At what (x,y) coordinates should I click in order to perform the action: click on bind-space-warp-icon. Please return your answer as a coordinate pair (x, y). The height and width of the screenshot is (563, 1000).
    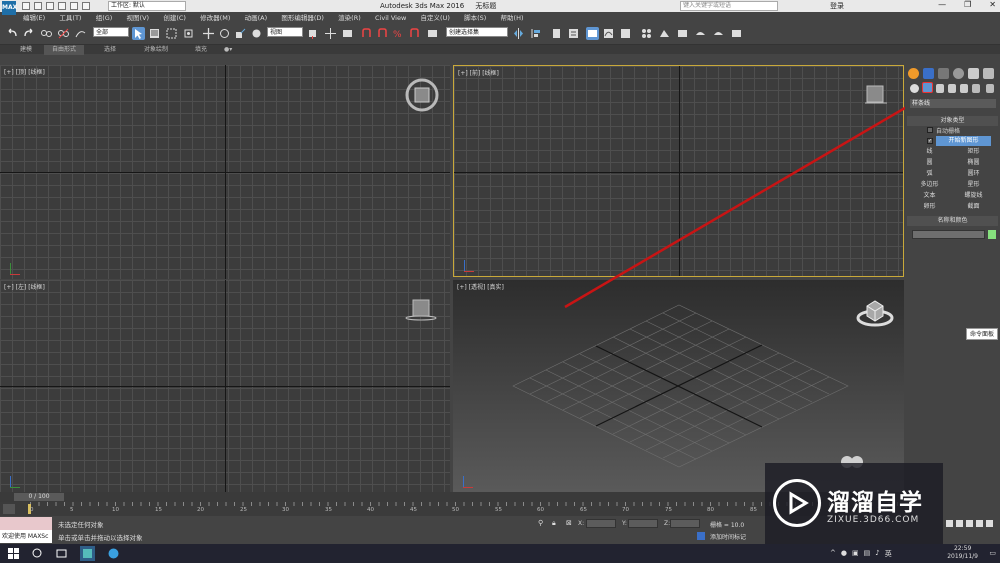
    Looking at the image, I should click on (80, 33).